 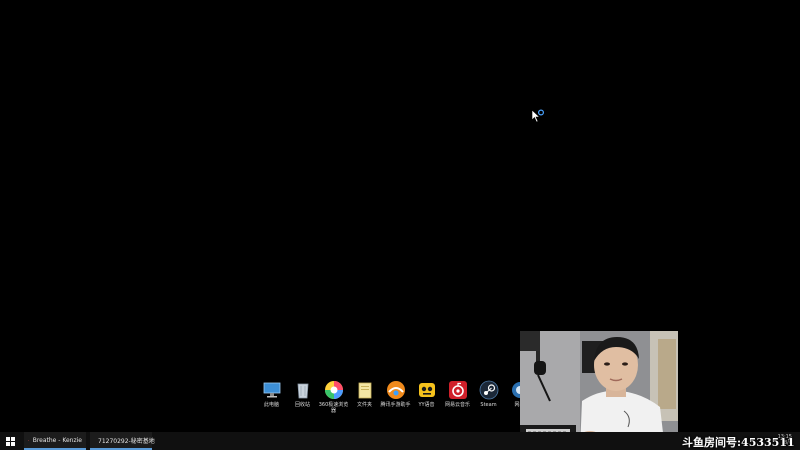 I want to click on taskbar-item-netease-music: Breathe - Kenzie, so click(x=55, y=441).